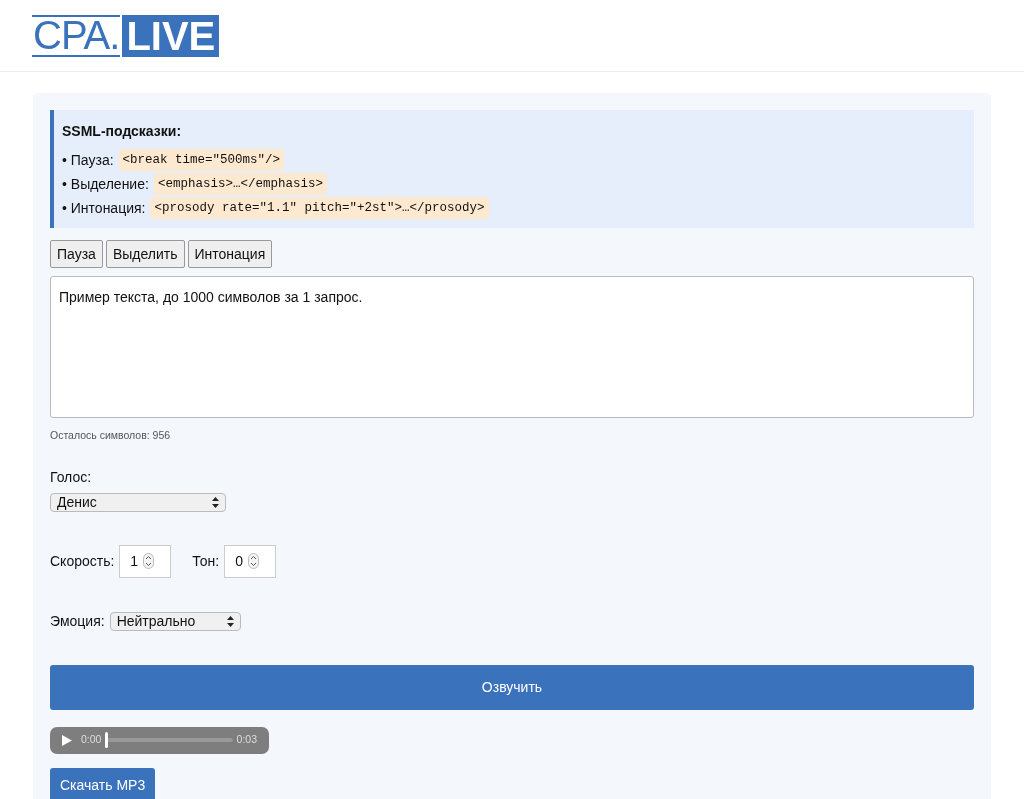 This screenshot has height=799, width=1024. Describe the element at coordinates (319, 208) in the screenshot. I see `code-snippet: <prosody rate="1.1" pitch="+2st">…</prosody>` at that location.